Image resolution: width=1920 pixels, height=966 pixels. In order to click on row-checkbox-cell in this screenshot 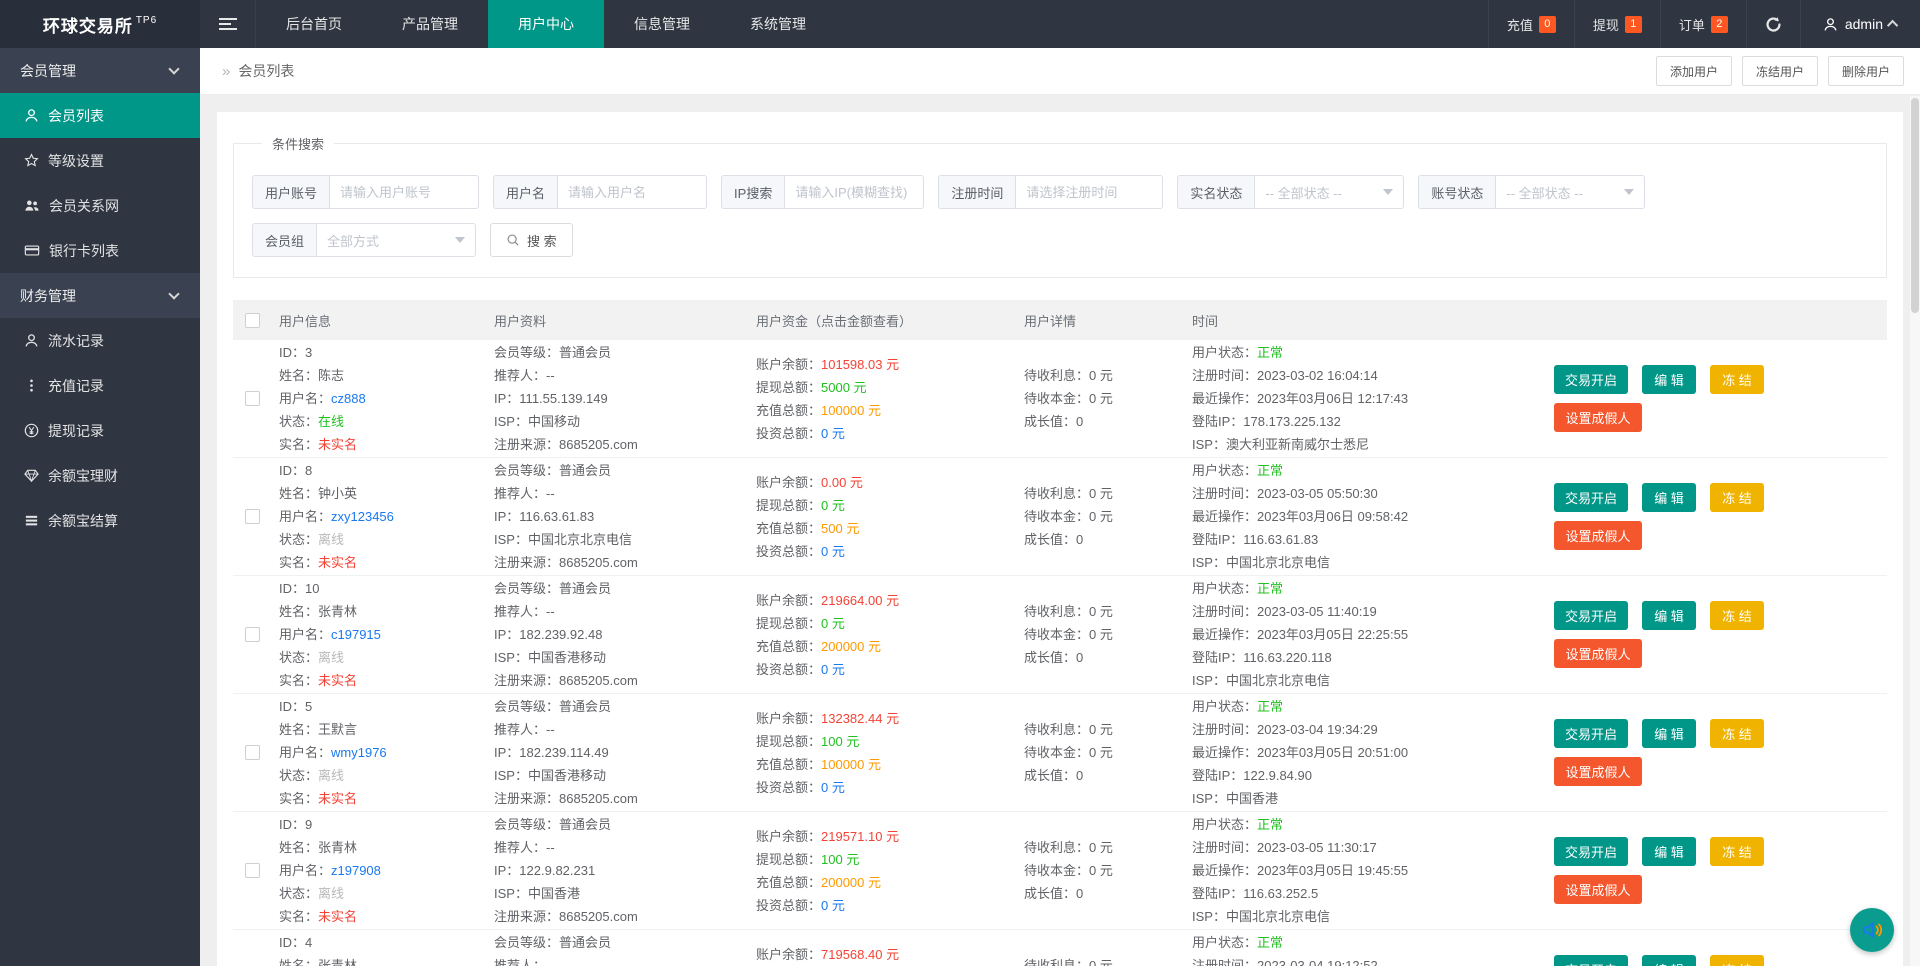, I will do `click(256, 948)`.